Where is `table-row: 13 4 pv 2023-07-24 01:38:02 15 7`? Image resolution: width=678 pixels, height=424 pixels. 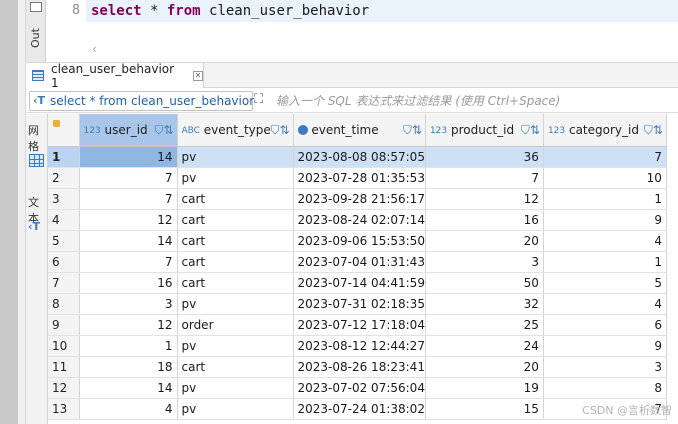 table-row: 13 4 pv 2023-07-24 01:38:02 15 7 is located at coordinates (357, 409).